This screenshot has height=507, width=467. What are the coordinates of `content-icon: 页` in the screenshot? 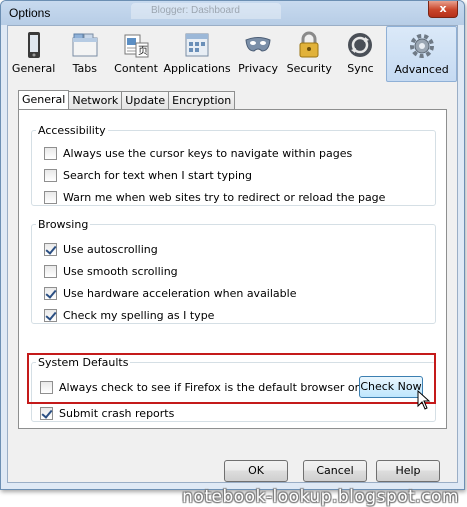 It's located at (136, 46).